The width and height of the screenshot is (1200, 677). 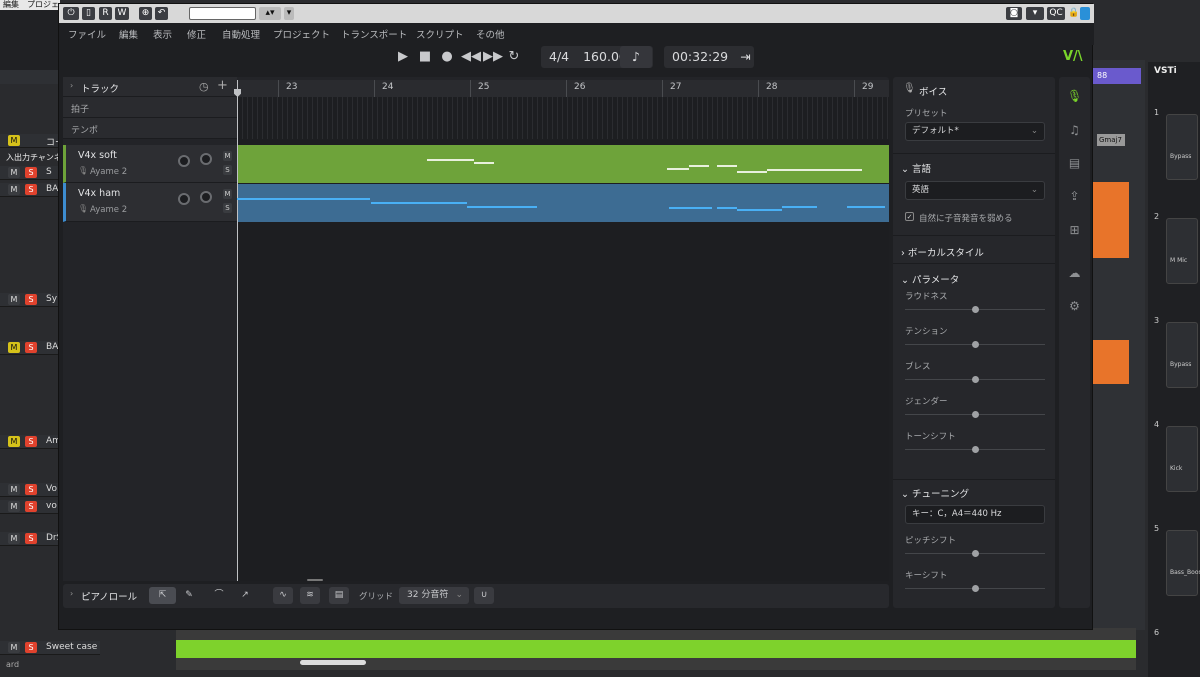 I want to click on read-automation-button: R, so click(x=105, y=13).